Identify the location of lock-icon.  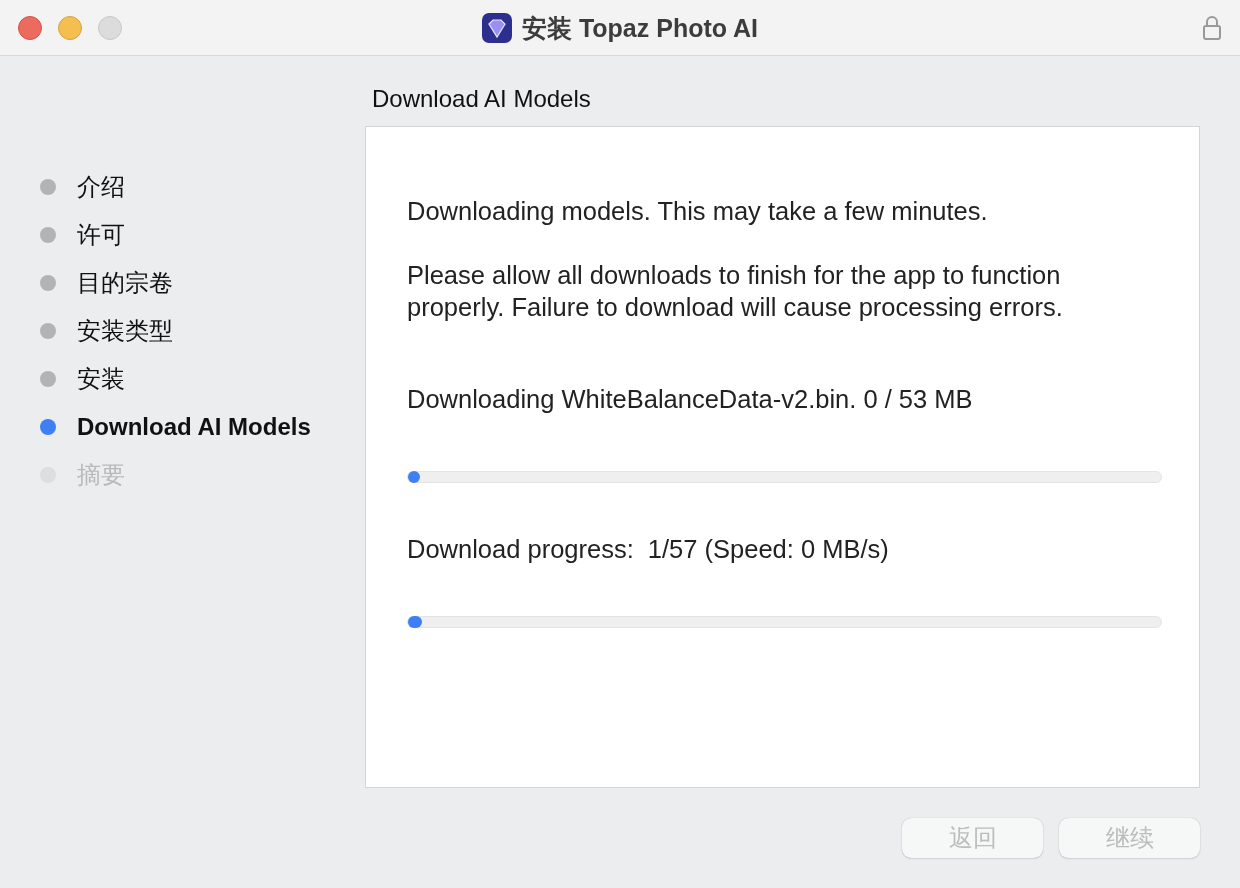
(1212, 27).